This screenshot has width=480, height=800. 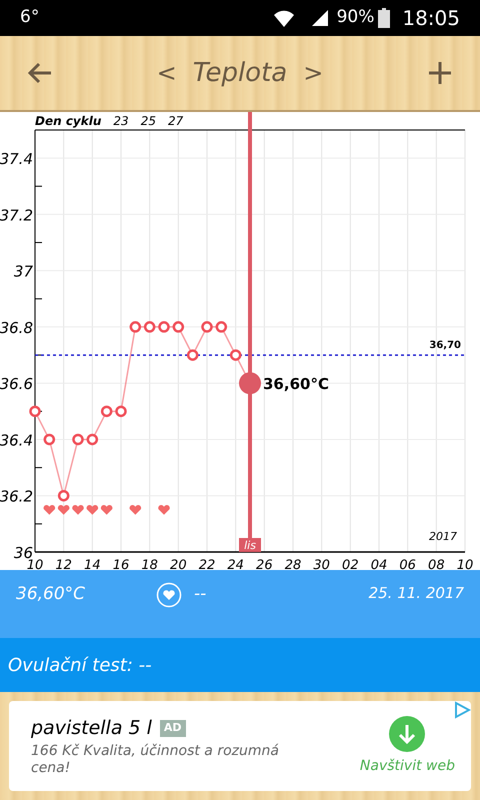 What do you see at coordinates (68, 121) in the screenshot?
I see `cycle-day-label: Den cyklu` at bounding box center [68, 121].